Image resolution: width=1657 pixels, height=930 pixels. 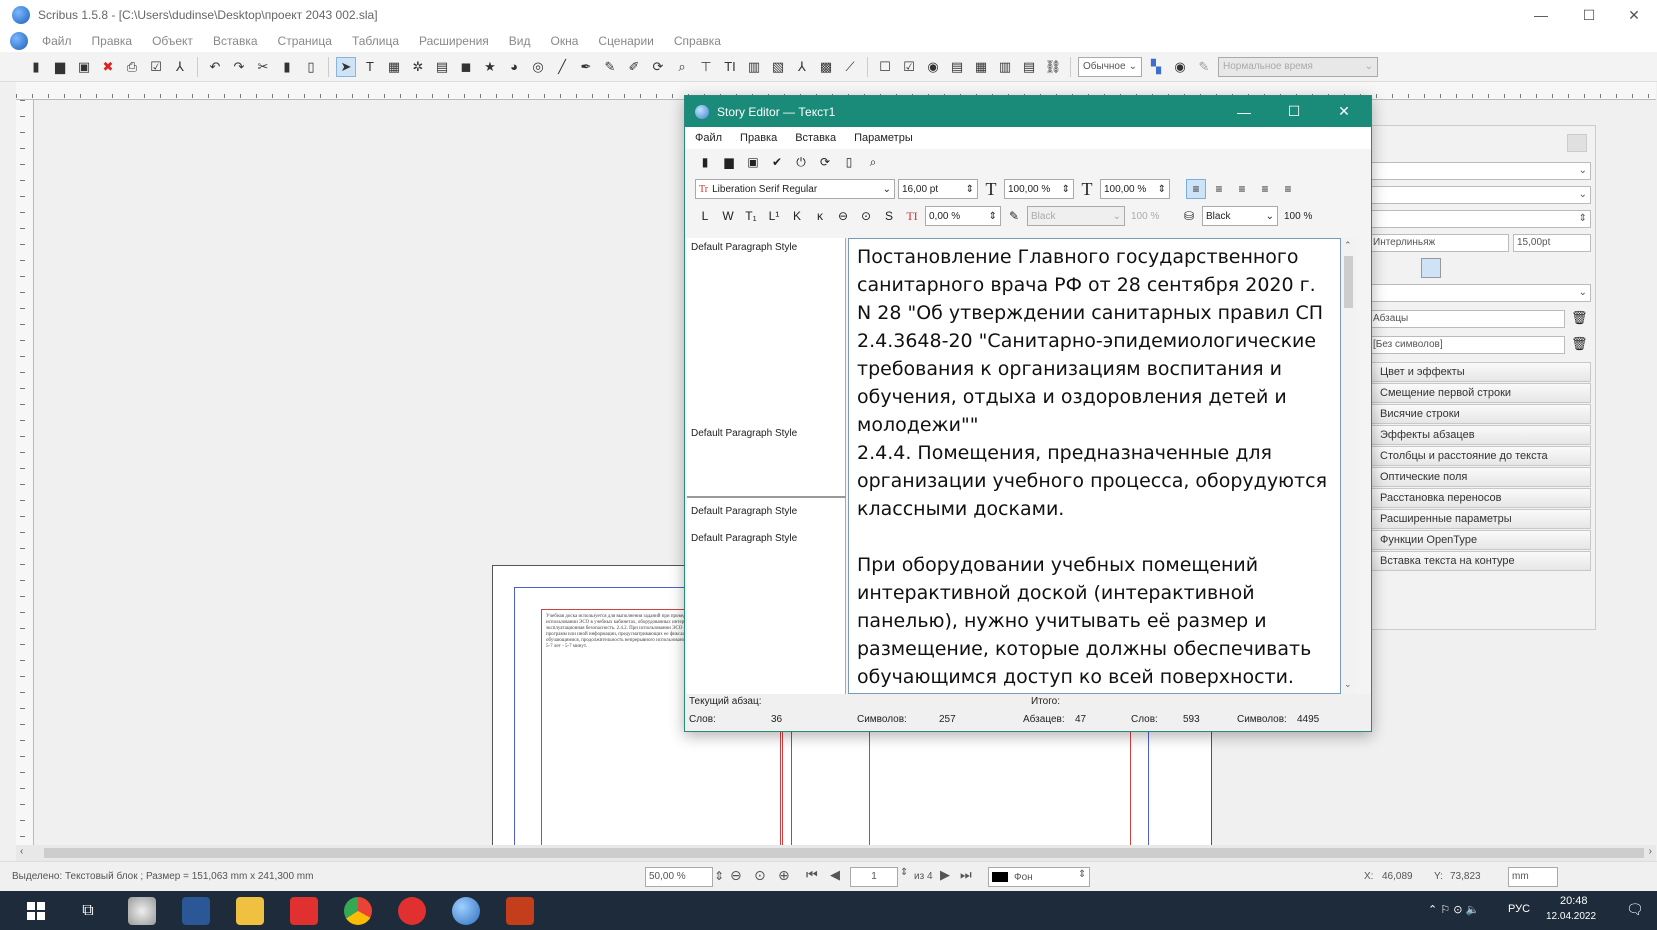 What do you see at coordinates (844, 853) in the screenshot?
I see `hscroll-thumb` at bounding box center [844, 853].